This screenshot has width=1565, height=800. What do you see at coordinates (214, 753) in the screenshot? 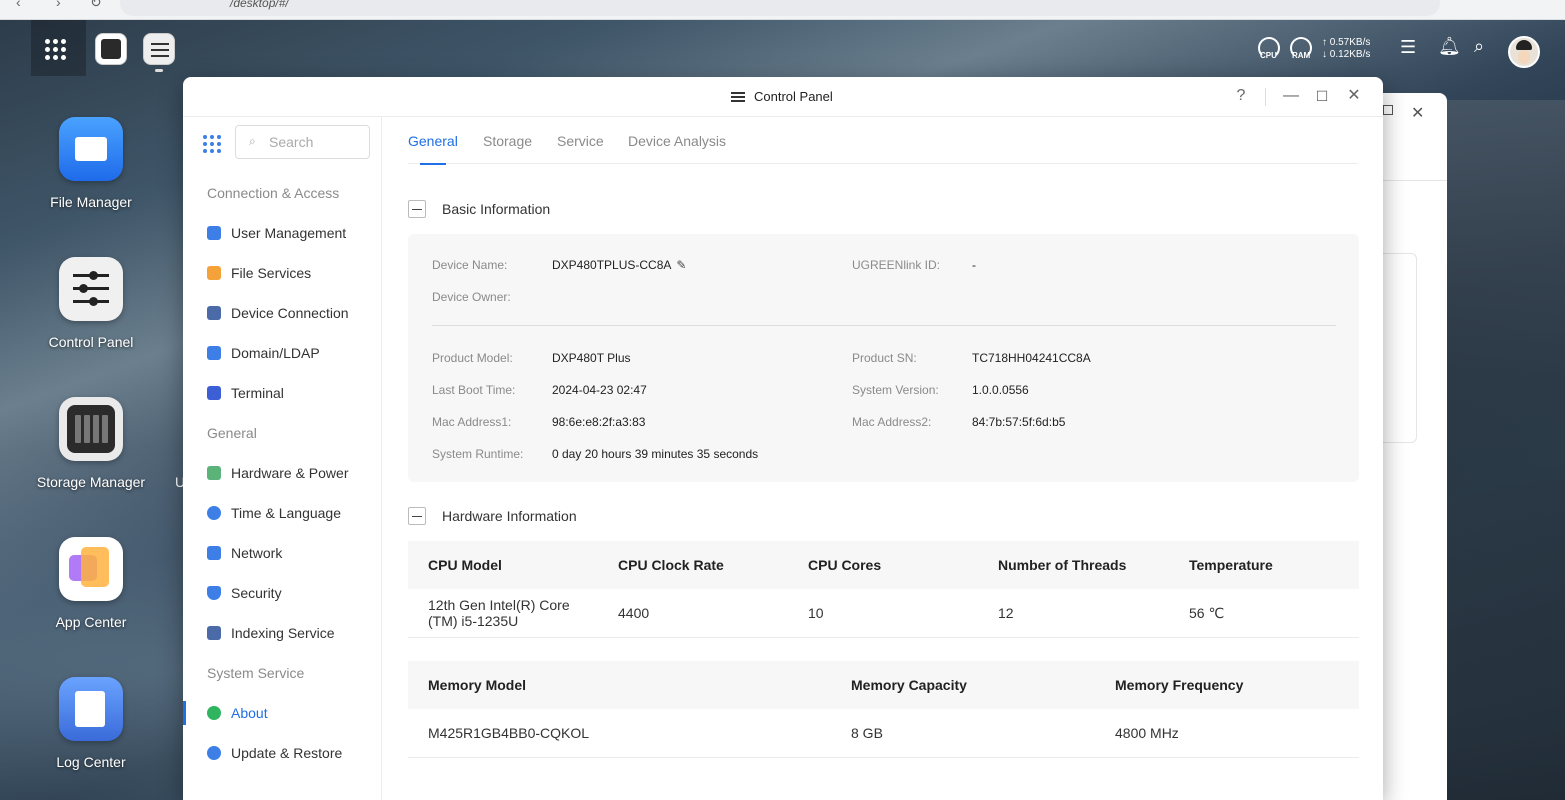
I see `refresh-icon` at bounding box center [214, 753].